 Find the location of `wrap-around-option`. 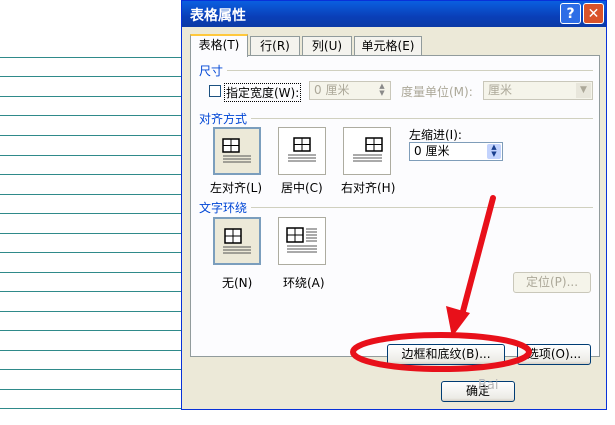

wrap-around-option is located at coordinates (302, 241).